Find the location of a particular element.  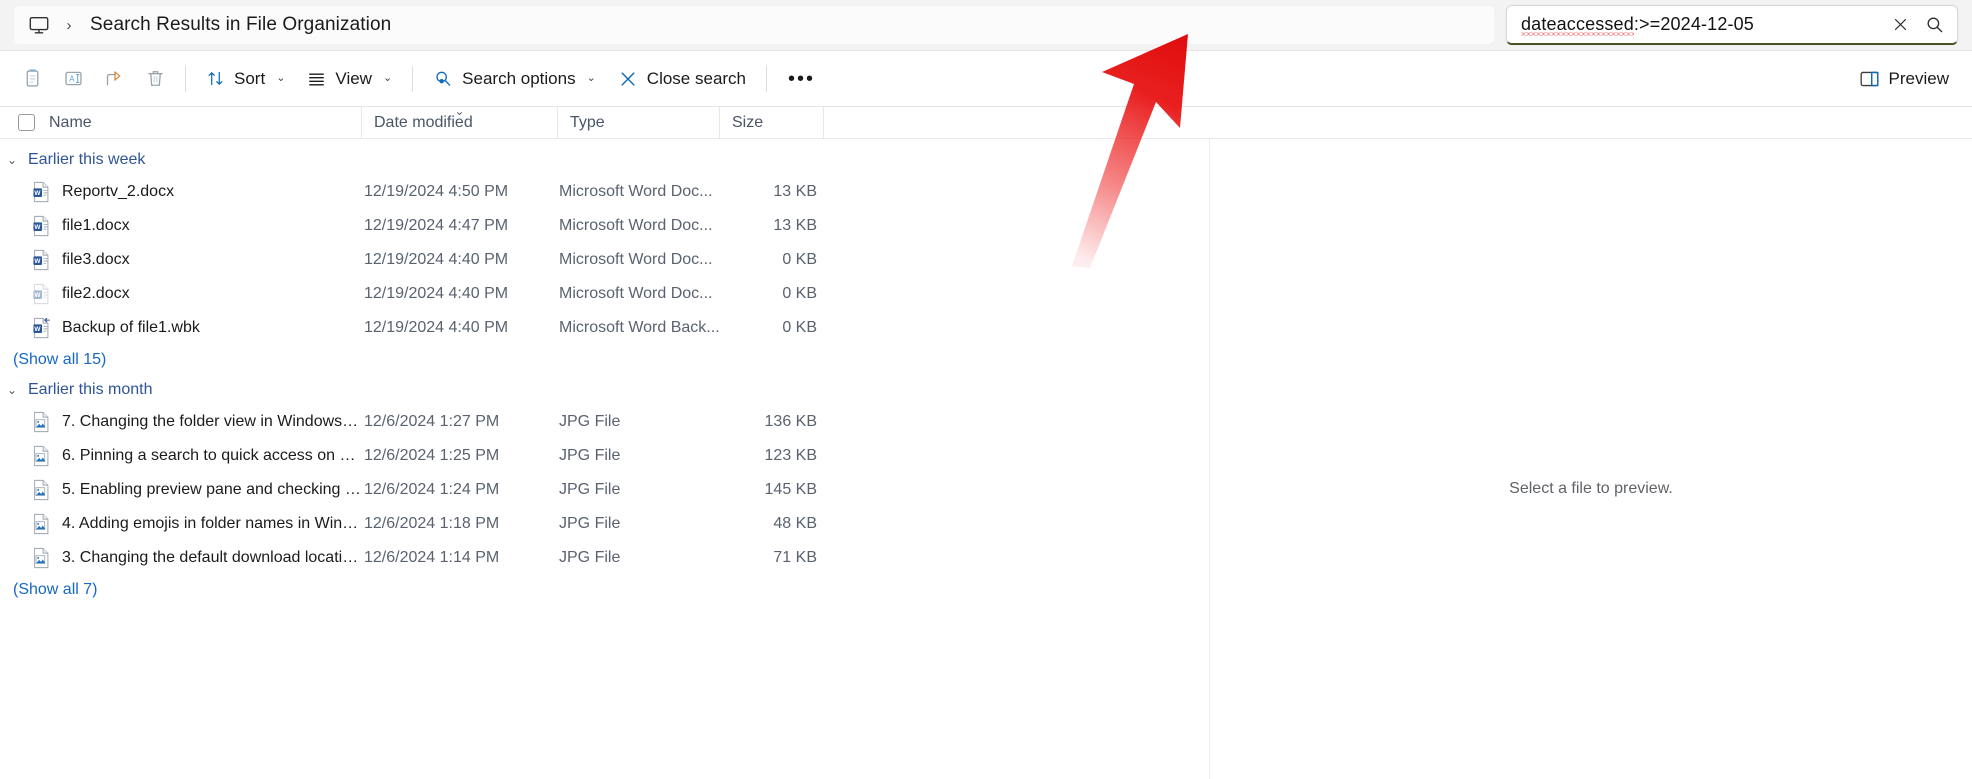

file-date-modified: 12/6/2024 1:24 PM is located at coordinates (432, 489).